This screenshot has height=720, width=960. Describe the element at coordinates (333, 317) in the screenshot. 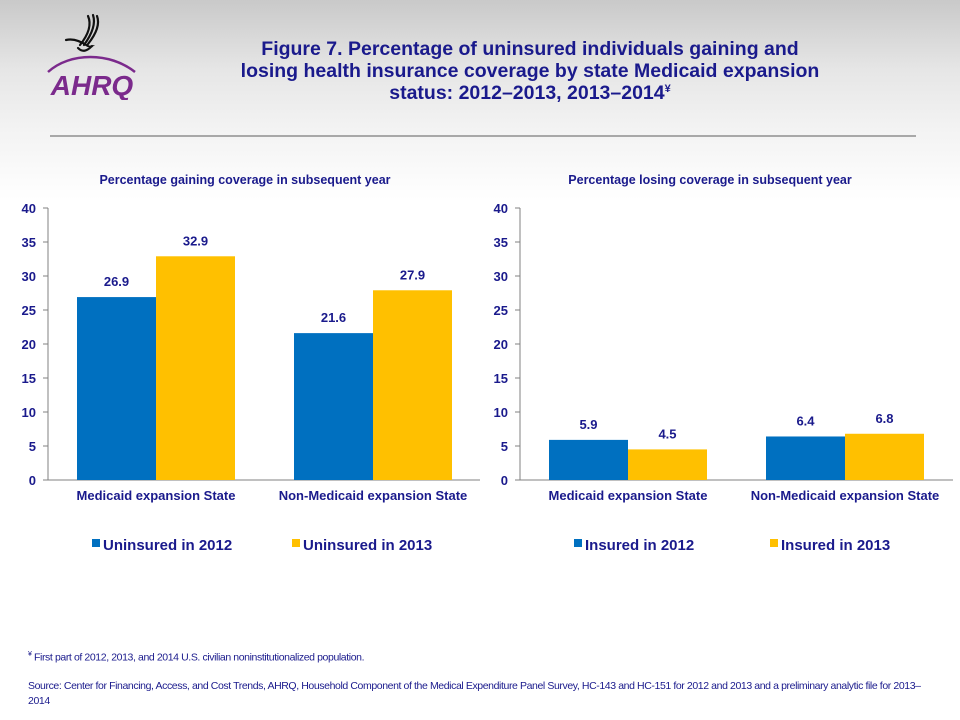

I see `data-label: 21.6` at that location.